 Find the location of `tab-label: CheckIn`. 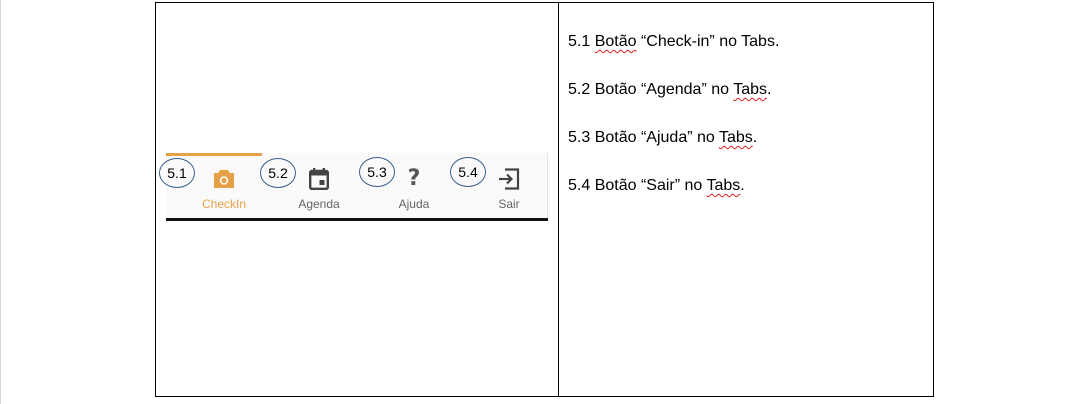

tab-label: CheckIn is located at coordinates (224, 204).